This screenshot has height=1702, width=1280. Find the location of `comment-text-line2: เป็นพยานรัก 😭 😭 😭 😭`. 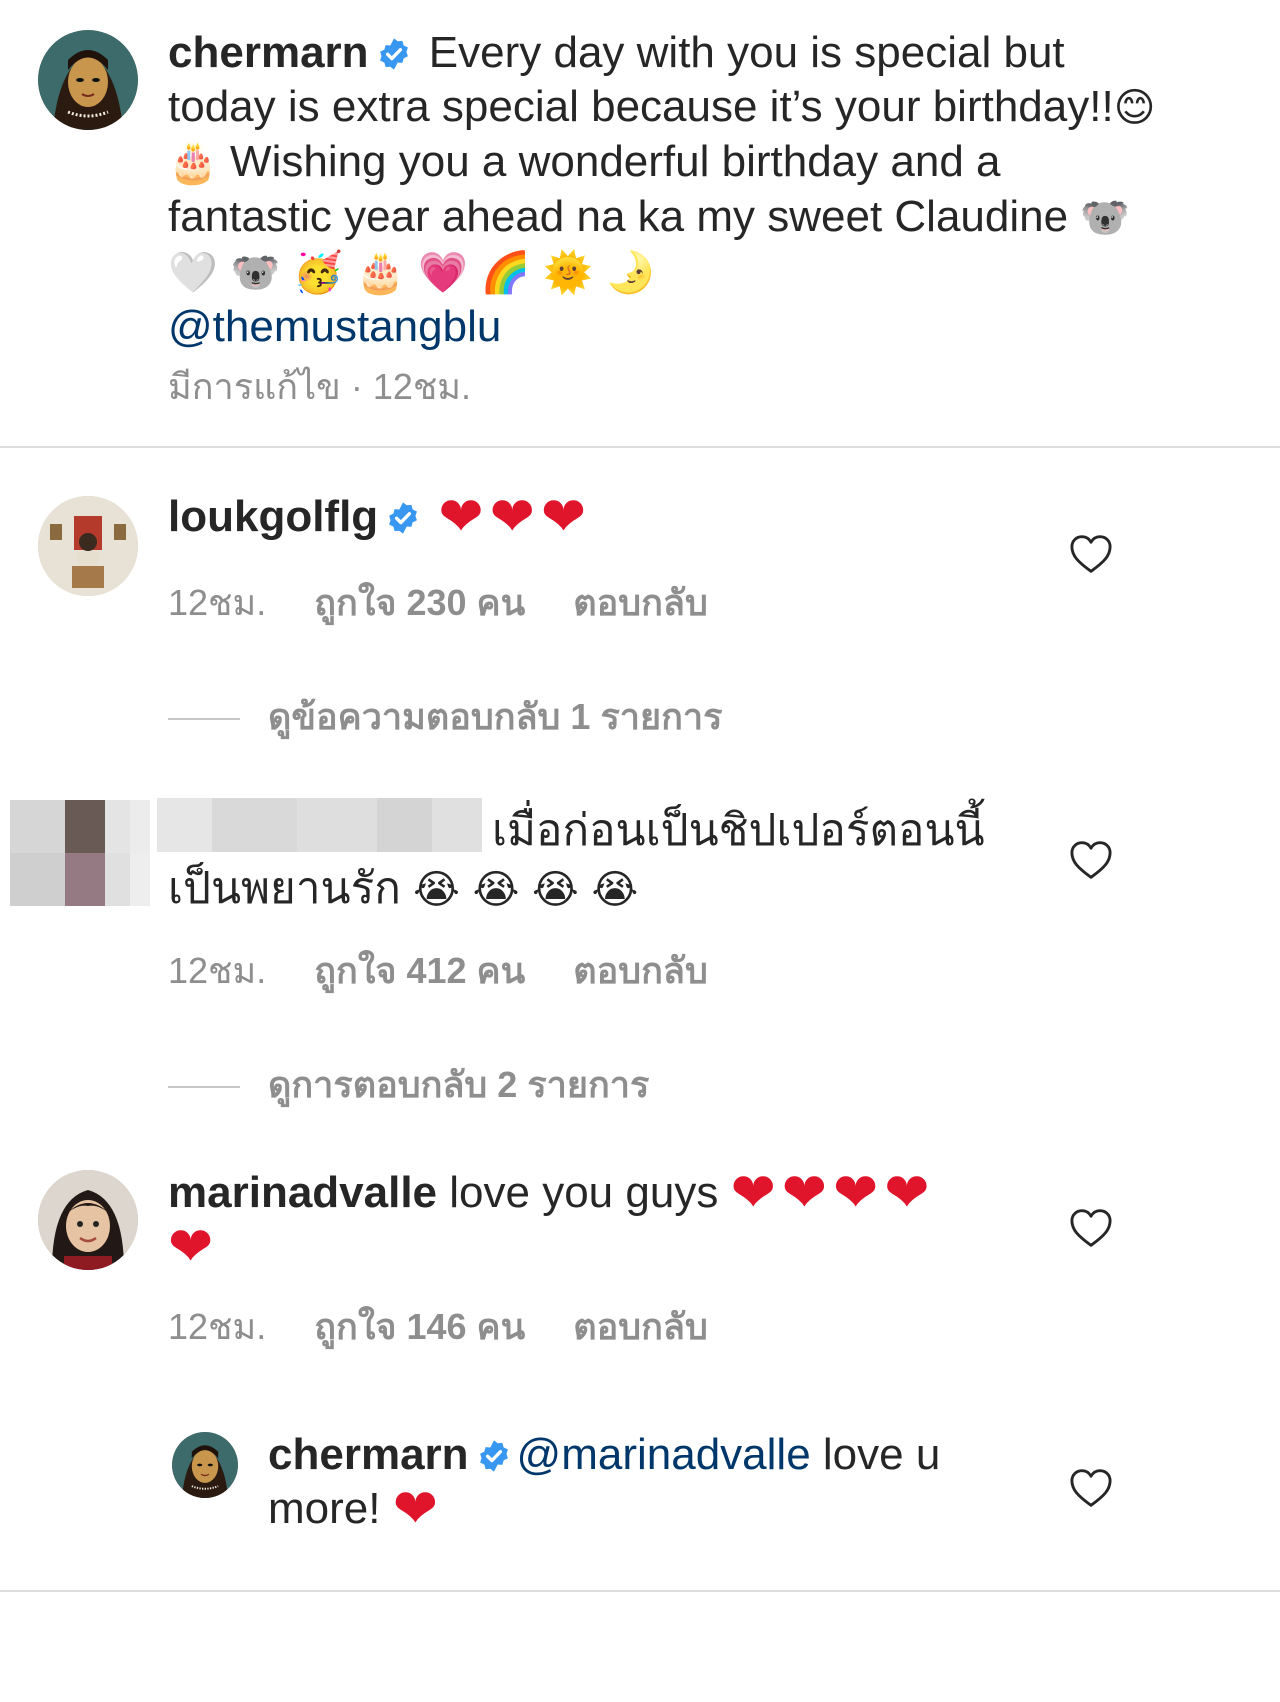

comment-text-line2: เป็นพยานรัก 😭 😭 😭 😭 is located at coordinates (403, 889).